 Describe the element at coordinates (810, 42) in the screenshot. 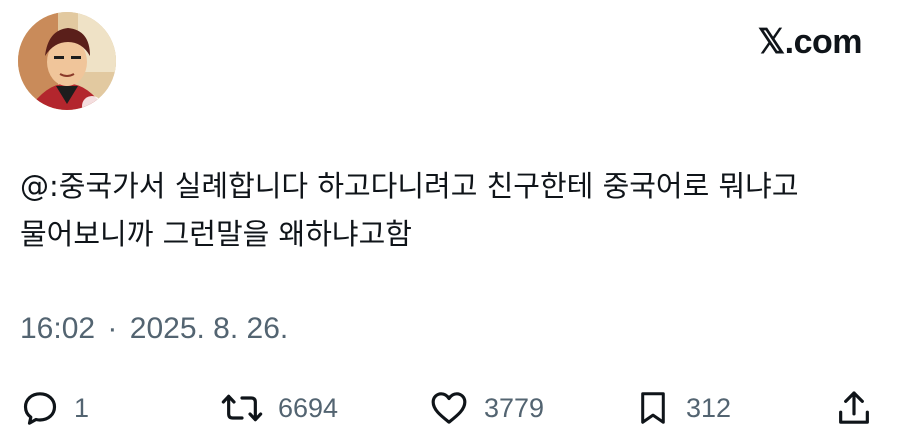

I see `x-logo: 𝕏.com` at that location.